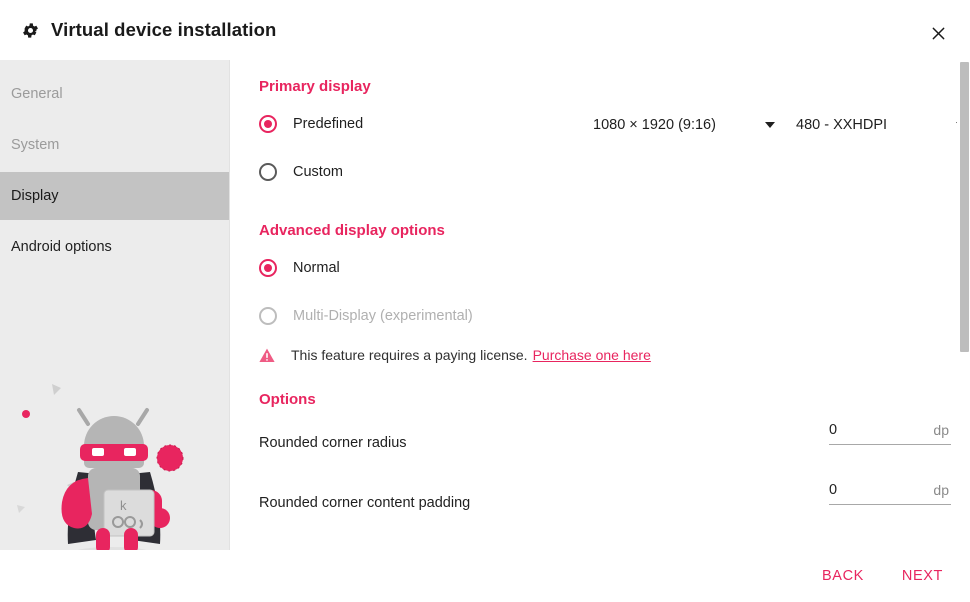  What do you see at coordinates (333, 443) in the screenshot?
I see `option-label-rounded-corner-radius: Rounded corner radius` at bounding box center [333, 443].